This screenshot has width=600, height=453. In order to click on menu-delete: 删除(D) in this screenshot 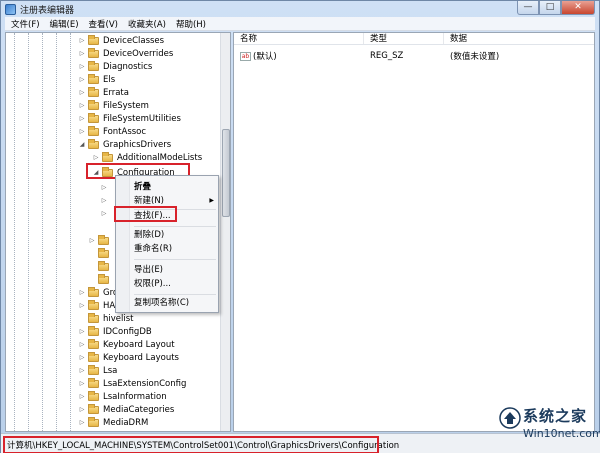, I will do `click(175, 235)`.